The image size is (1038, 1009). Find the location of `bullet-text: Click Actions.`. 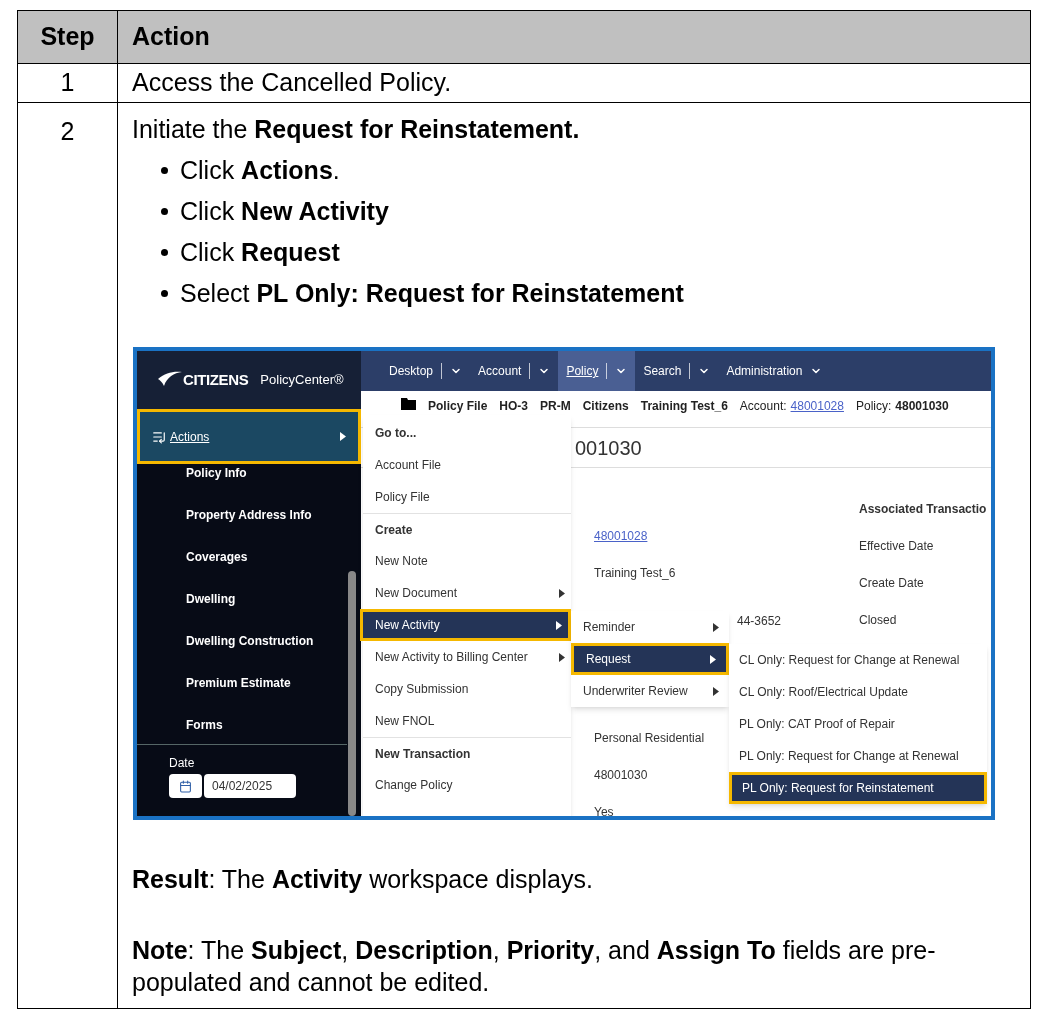

bullet-text: Click Actions. is located at coordinates (260, 170).